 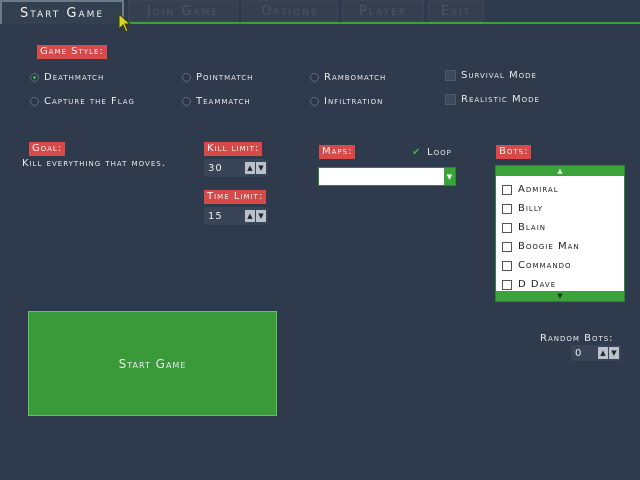 I want to click on random-bots-value: 0, so click(x=579, y=353).